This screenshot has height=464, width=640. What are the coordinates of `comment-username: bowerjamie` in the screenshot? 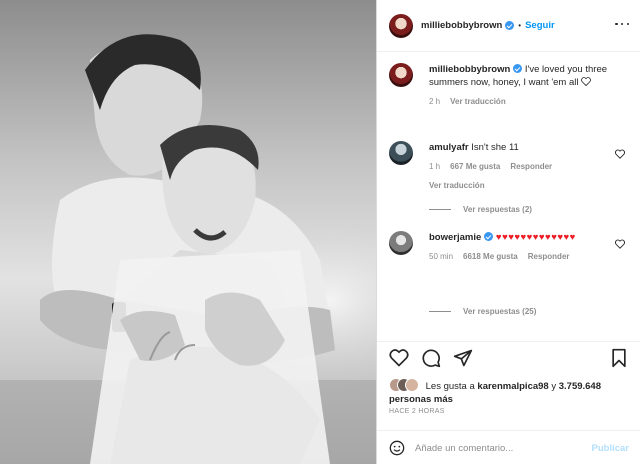 It's located at (455, 237).